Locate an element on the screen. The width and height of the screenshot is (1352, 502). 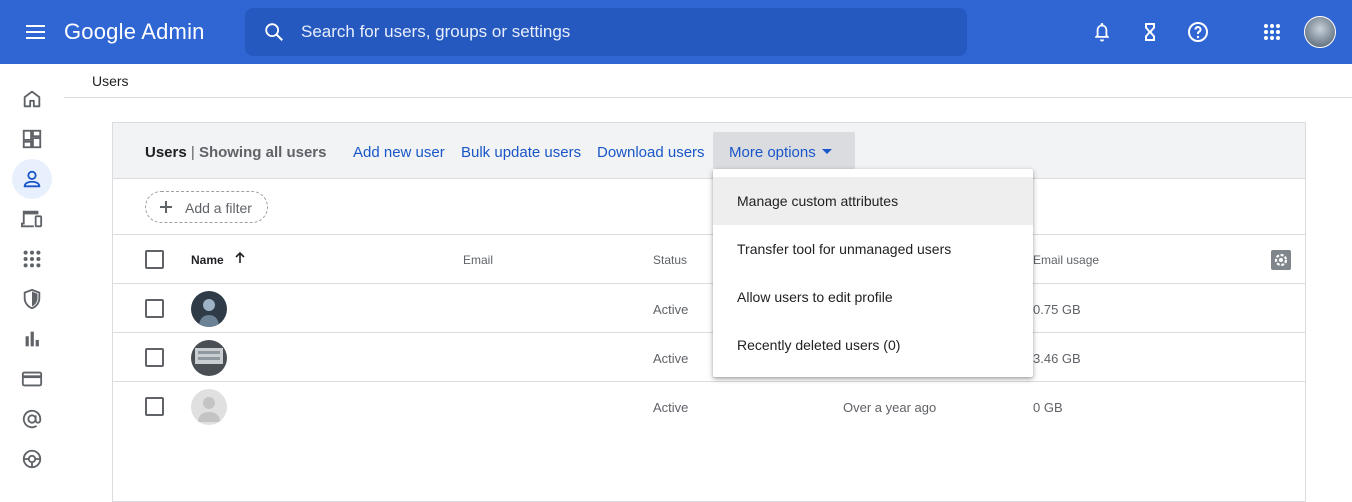
at-sign-icon is located at coordinates (32, 419).